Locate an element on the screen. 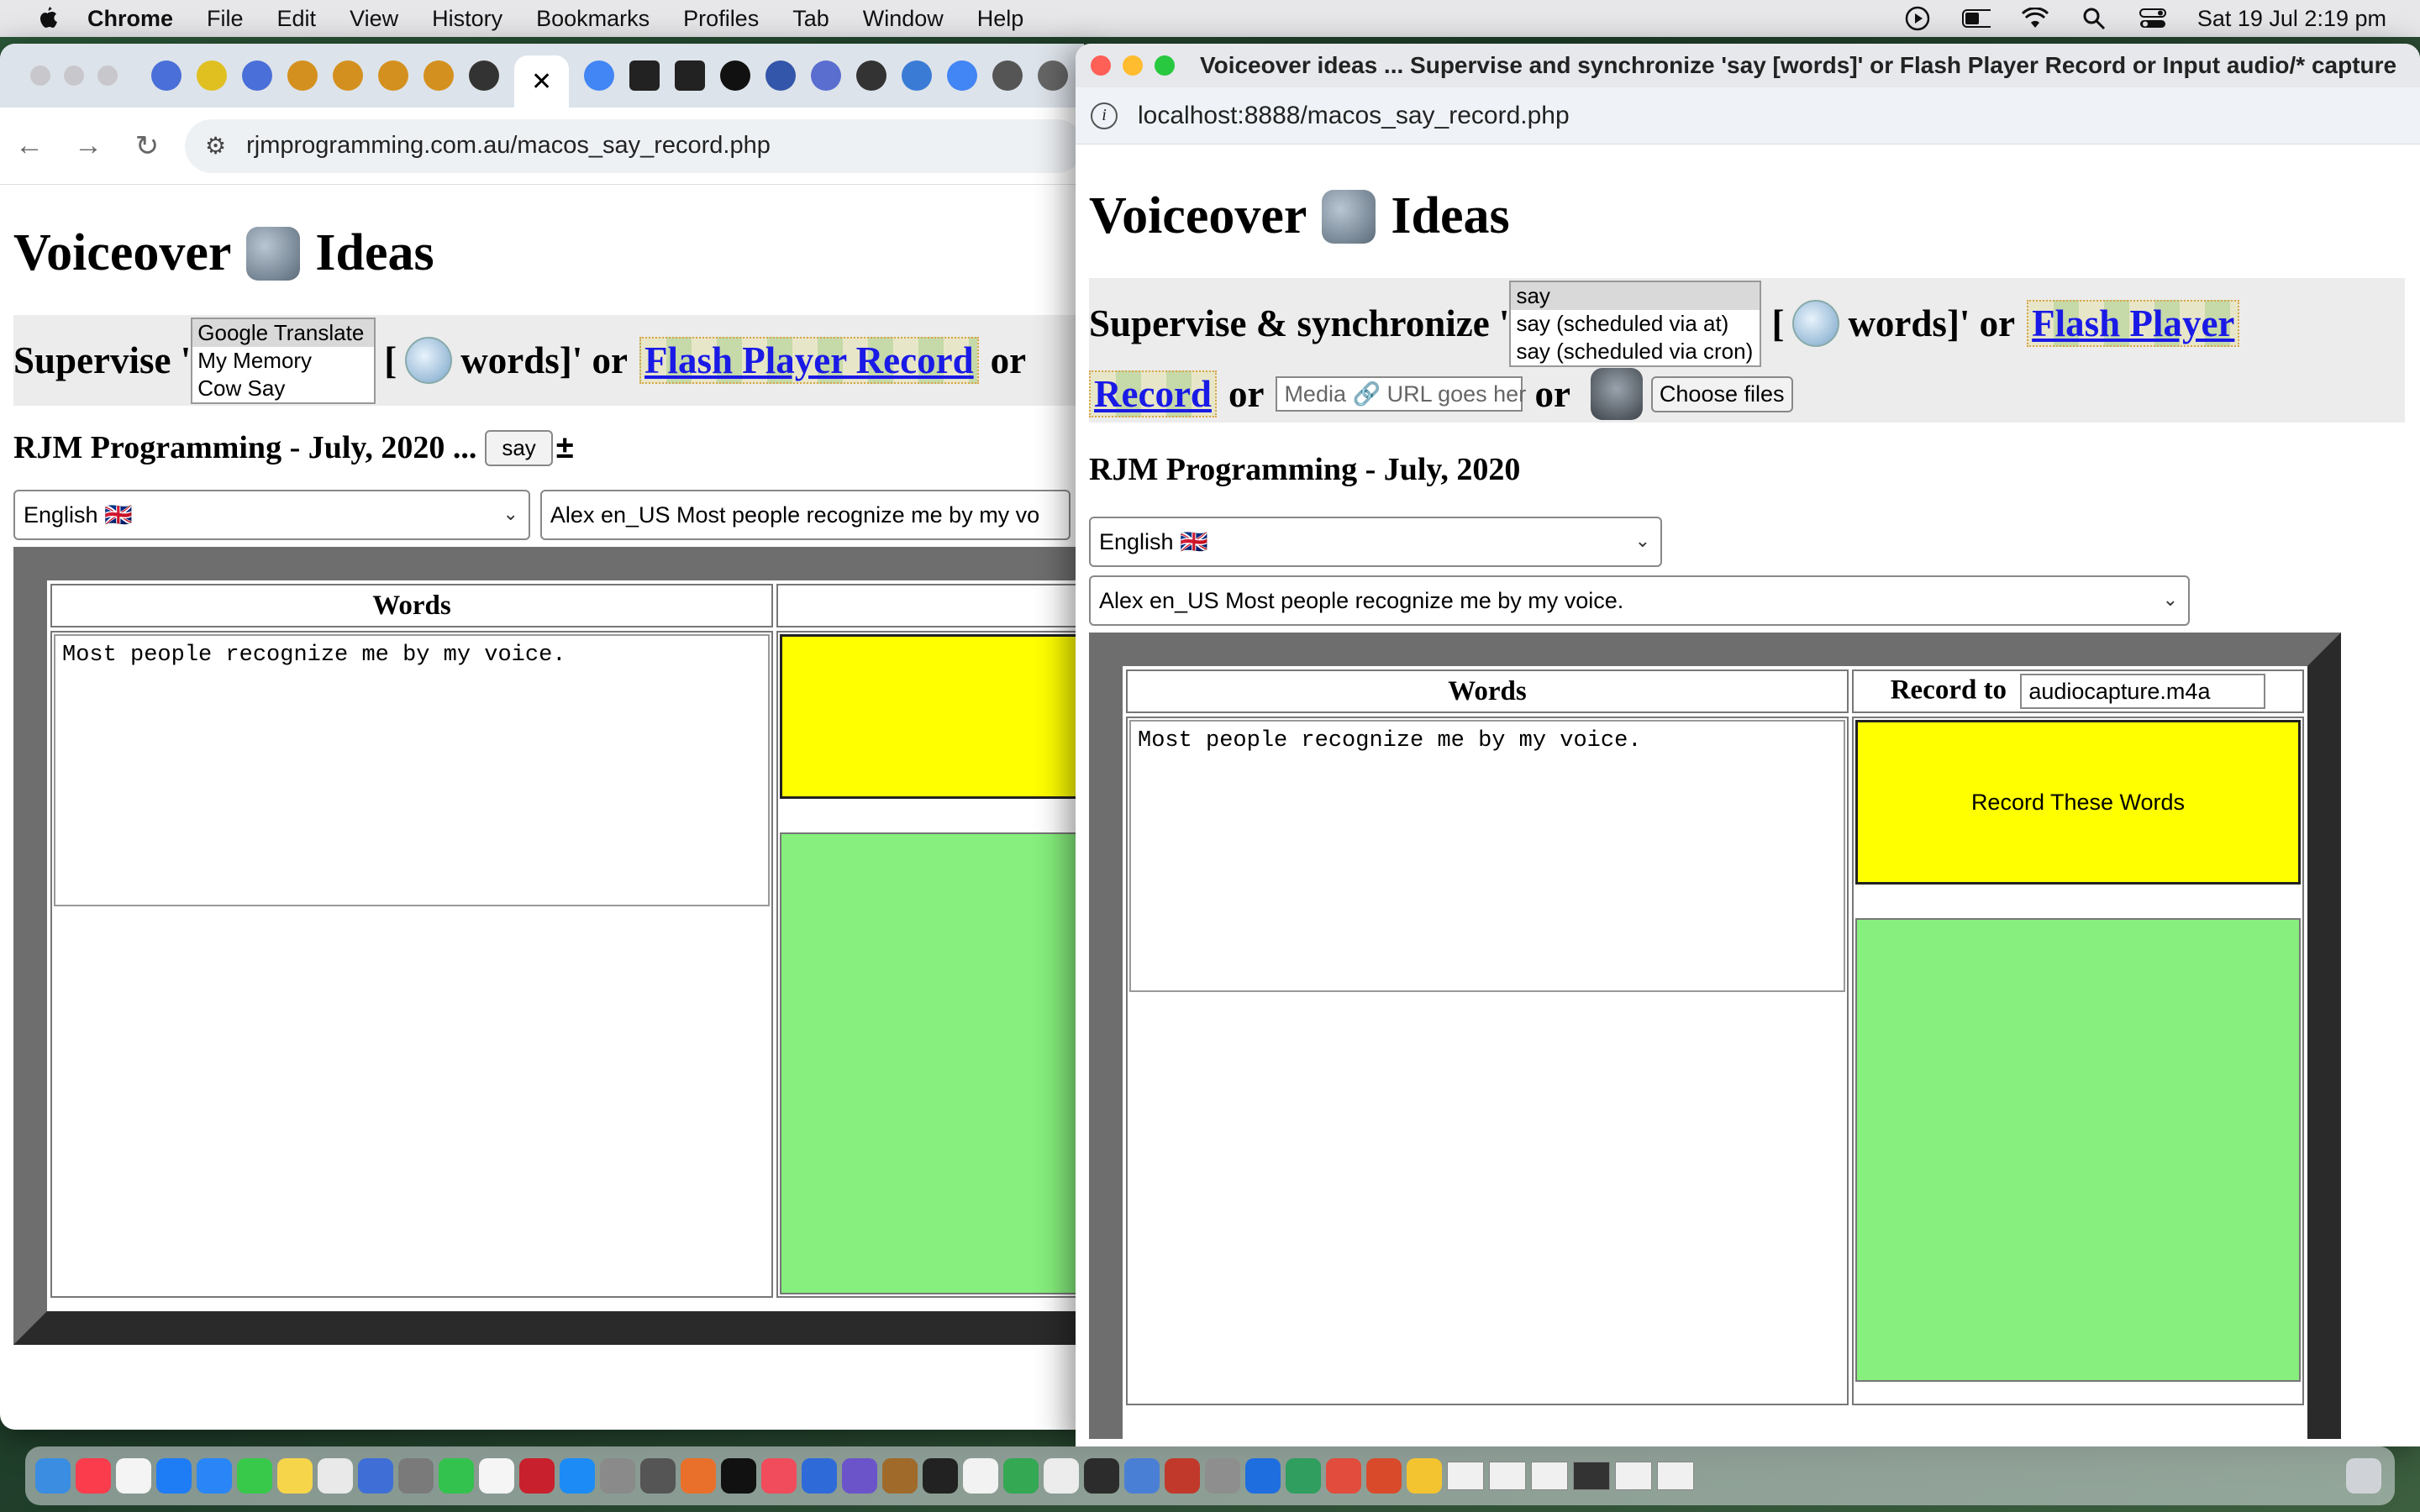 The height and width of the screenshot is (1512, 2420). menu-window: Window is located at coordinates (903, 19).